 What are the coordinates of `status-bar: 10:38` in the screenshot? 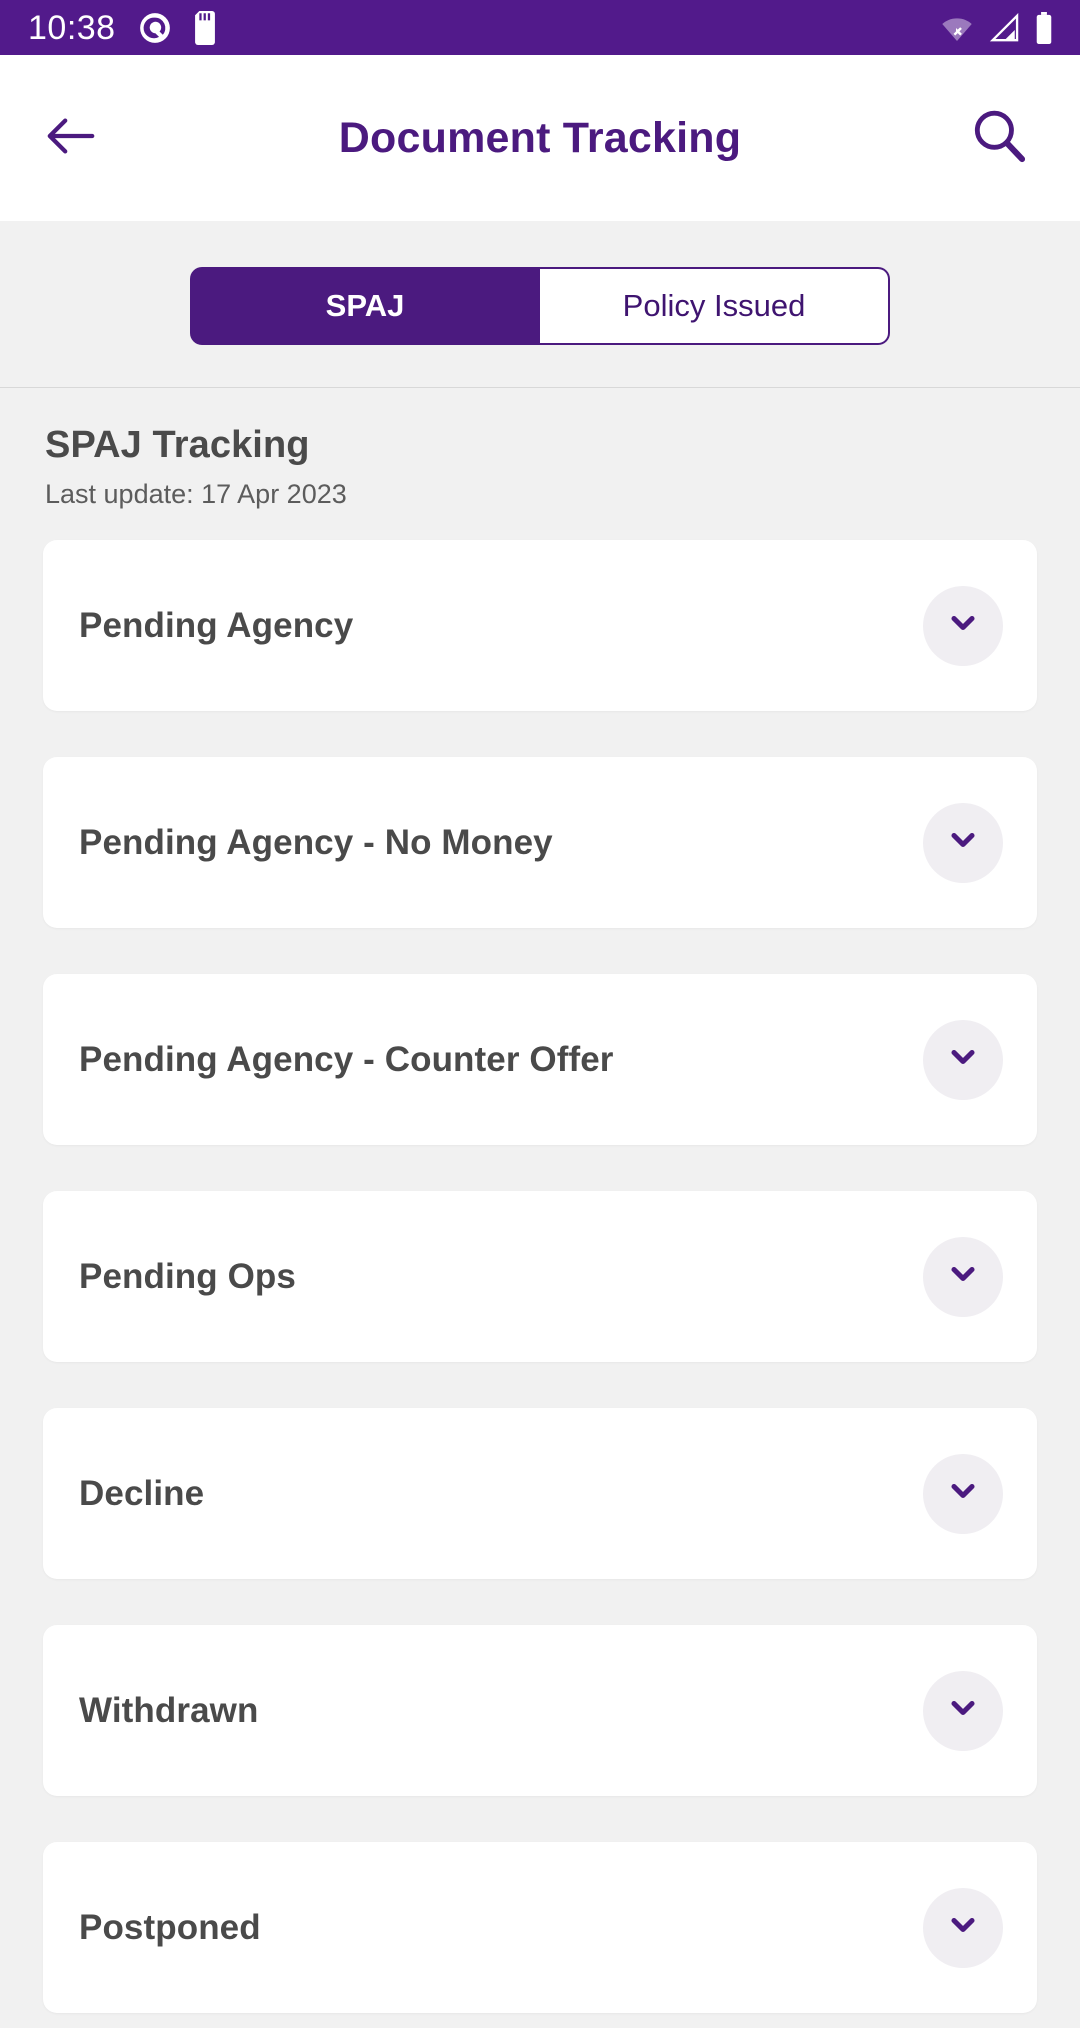 It's located at (540, 27).